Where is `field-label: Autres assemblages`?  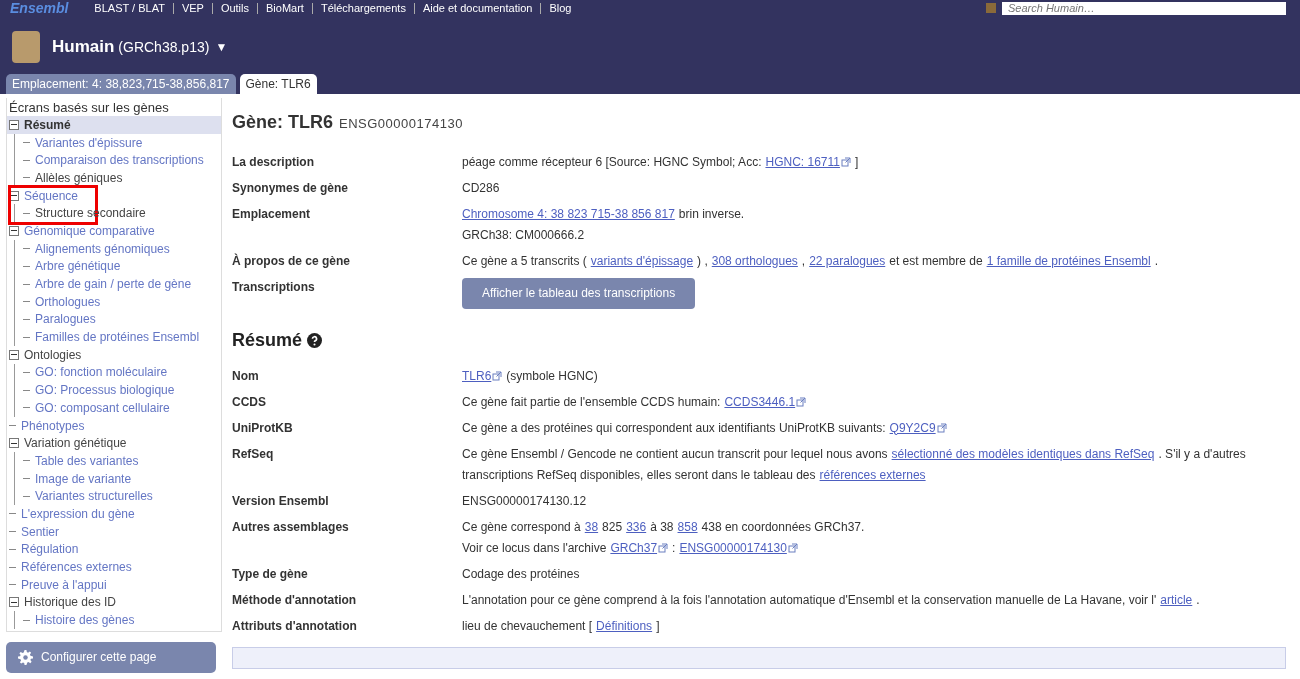
field-label: Autres assemblages is located at coordinates (291, 527).